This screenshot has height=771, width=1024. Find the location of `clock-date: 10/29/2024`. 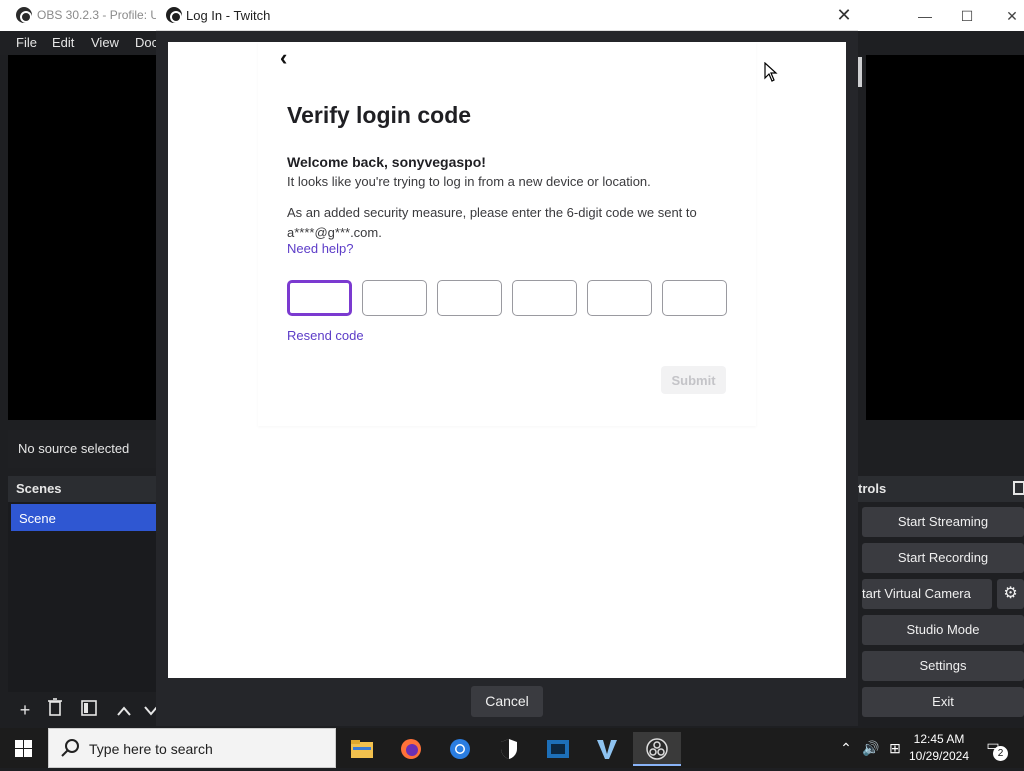

clock-date: 10/29/2024 is located at coordinates (939, 756).